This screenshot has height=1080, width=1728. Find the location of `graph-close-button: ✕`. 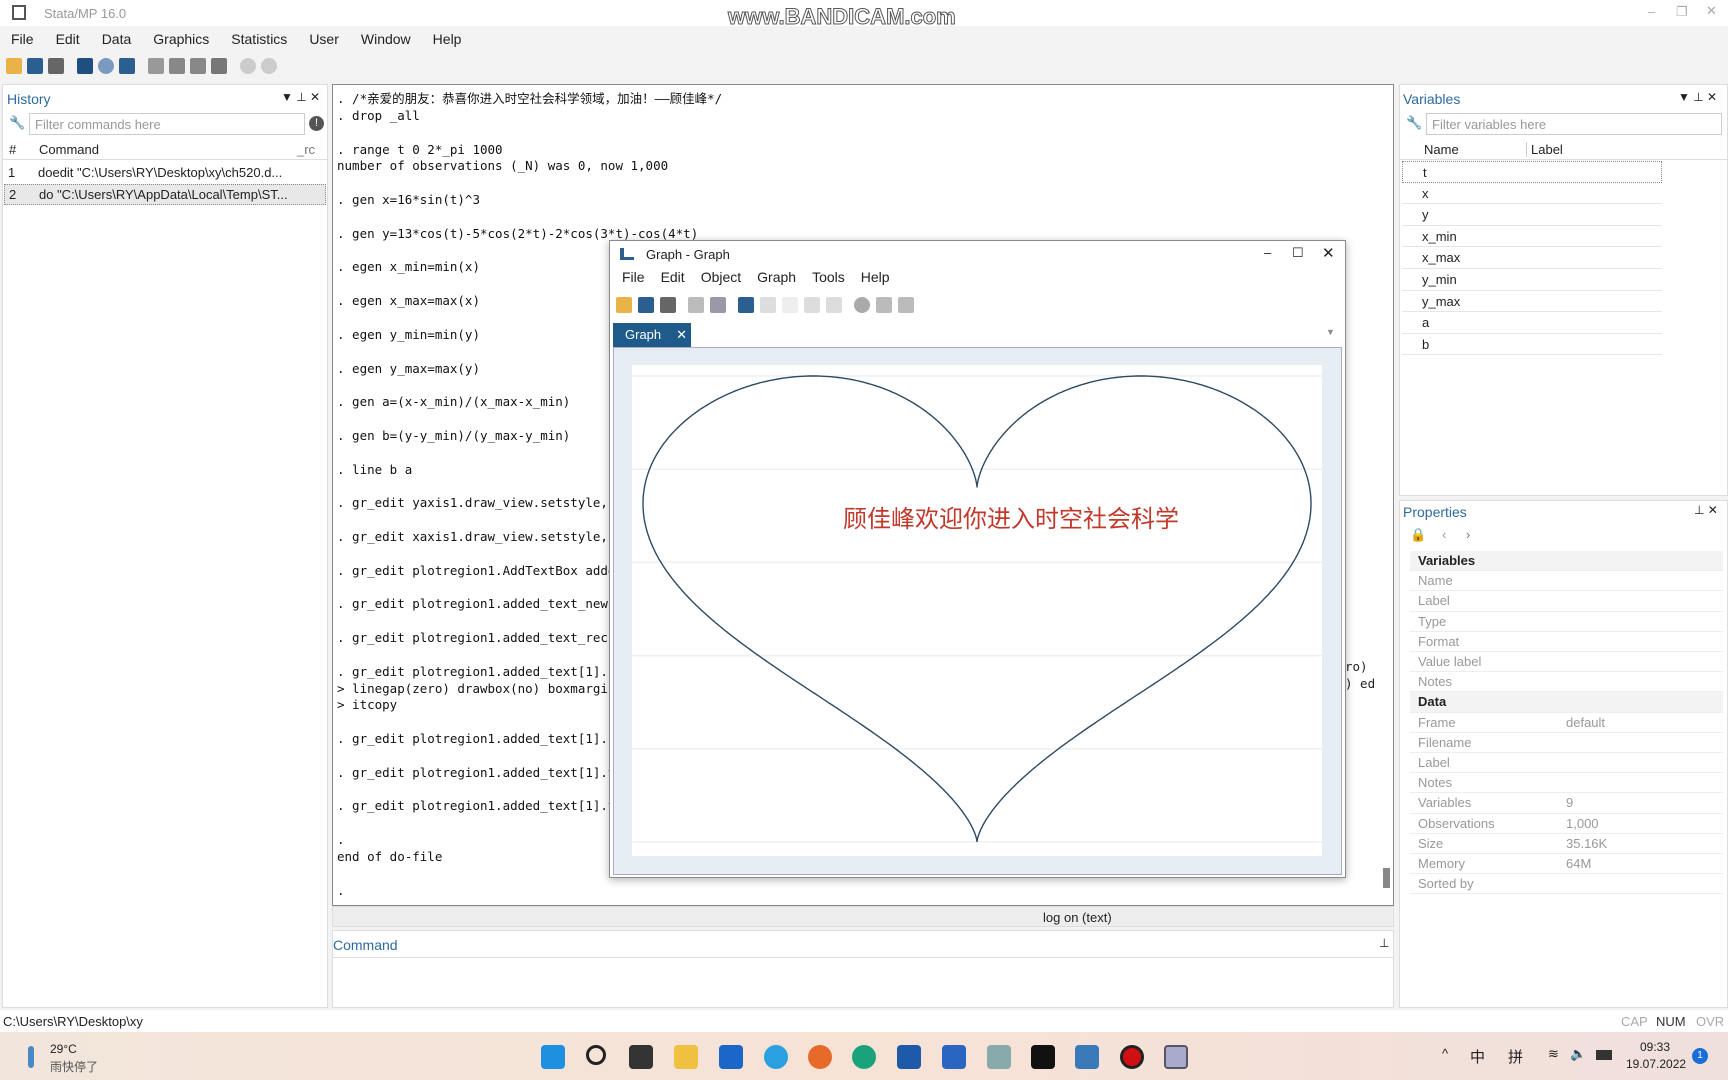

graph-close-button: ✕ is located at coordinates (1328, 253).